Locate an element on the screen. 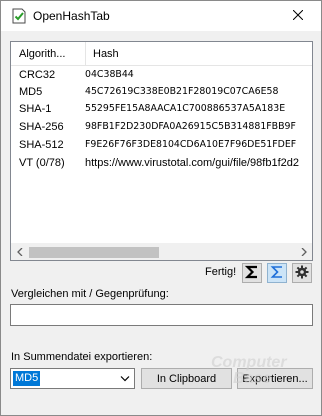 This screenshot has width=322, height=416. compare-input is located at coordinates (161, 315).